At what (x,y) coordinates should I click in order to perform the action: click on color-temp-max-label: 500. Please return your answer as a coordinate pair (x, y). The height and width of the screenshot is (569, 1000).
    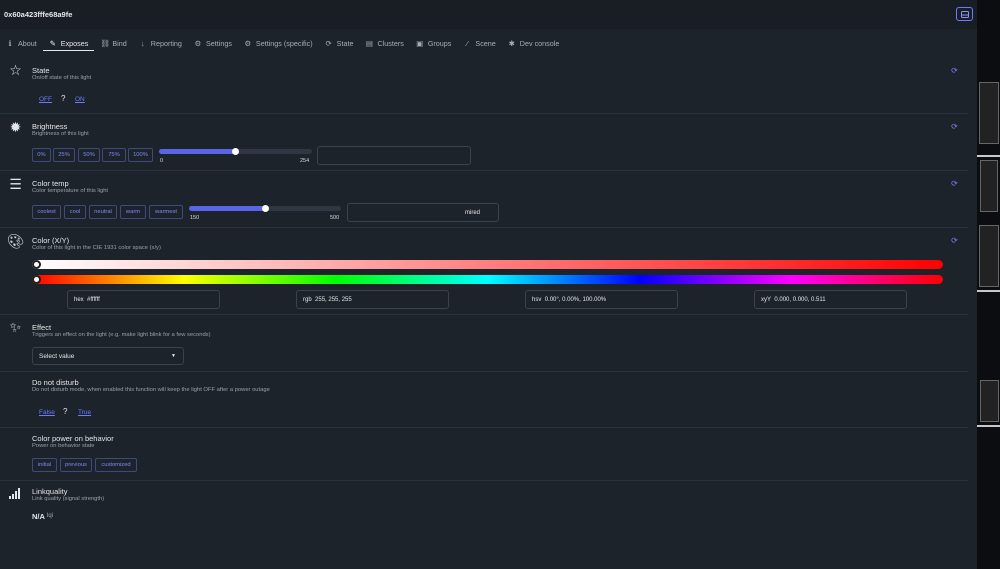
    Looking at the image, I should click on (335, 218).